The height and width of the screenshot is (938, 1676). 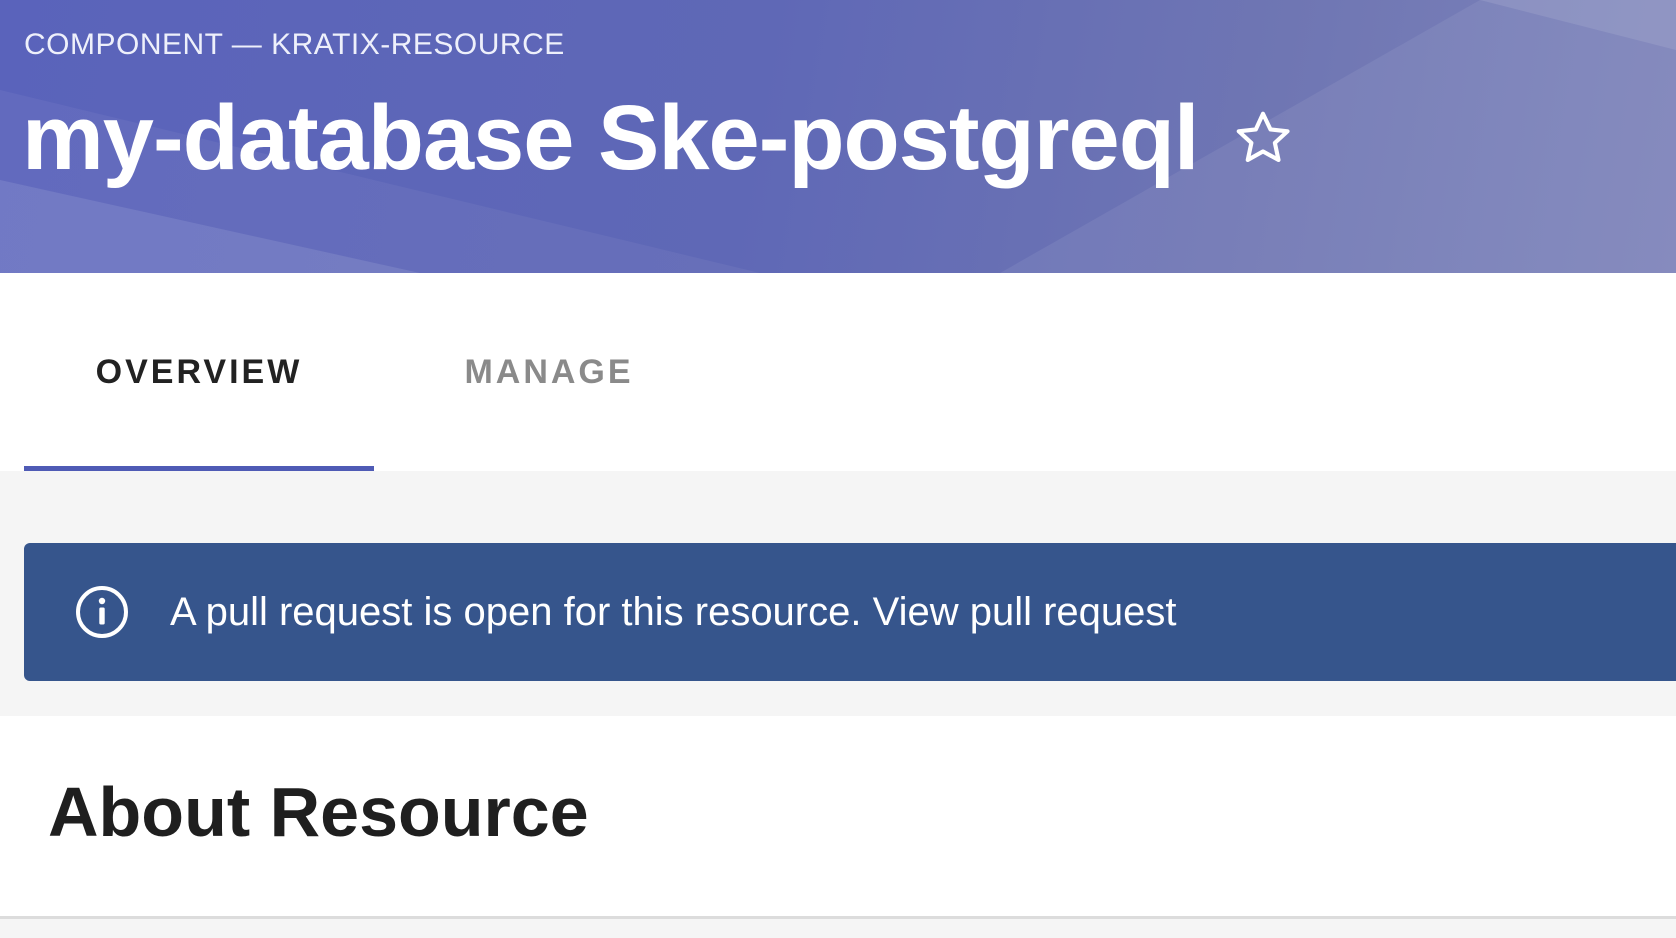 What do you see at coordinates (549, 372) in the screenshot?
I see `tab-manage: MANAGE` at bounding box center [549, 372].